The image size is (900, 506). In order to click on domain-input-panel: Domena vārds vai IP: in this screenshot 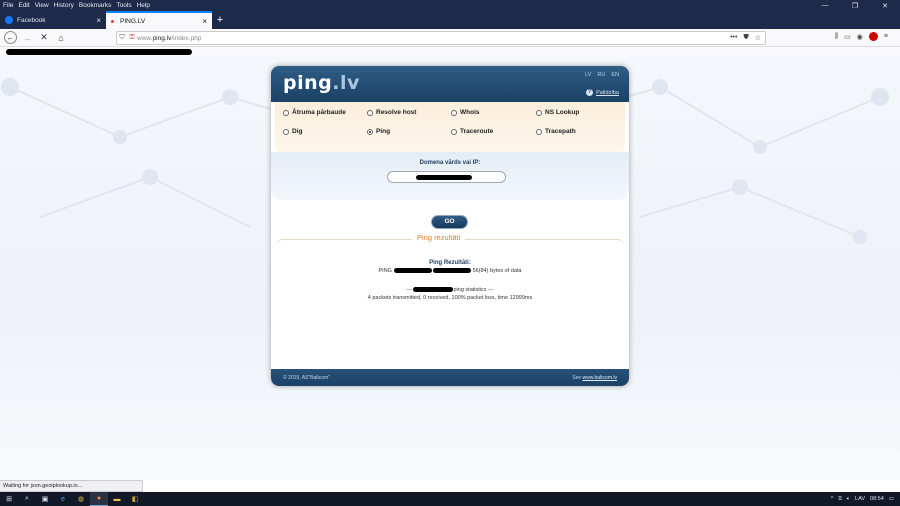, I will do `click(450, 176)`.